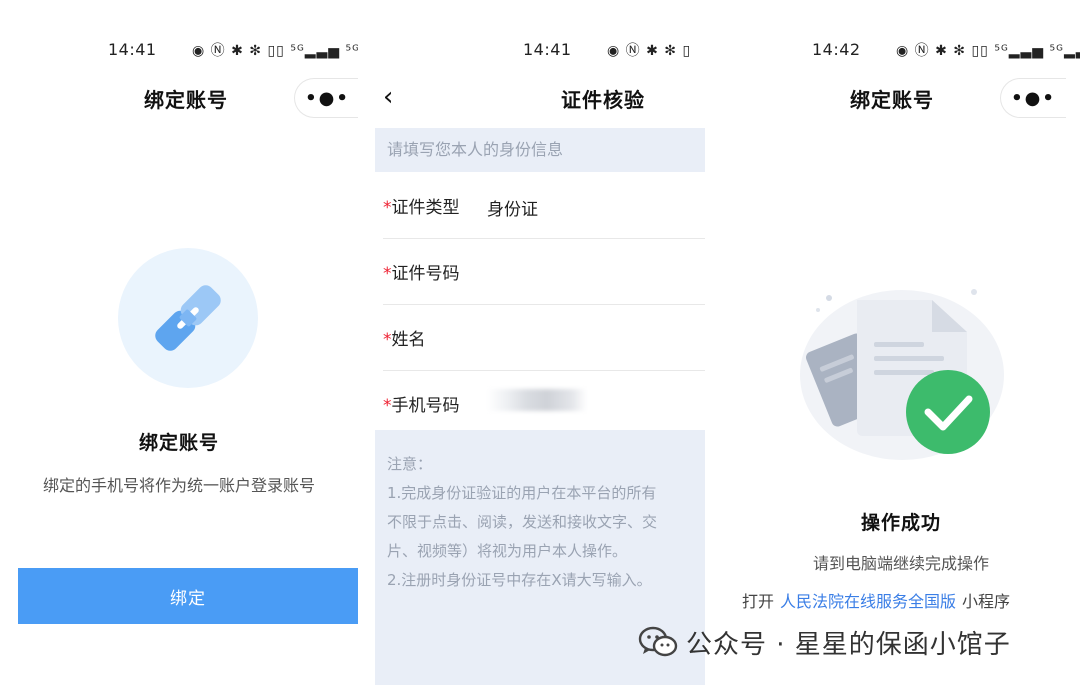 The height and width of the screenshot is (685, 1080). Describe the element at coordinates (658, 641) in the screenshot. I see `wechat-icon` at that location.